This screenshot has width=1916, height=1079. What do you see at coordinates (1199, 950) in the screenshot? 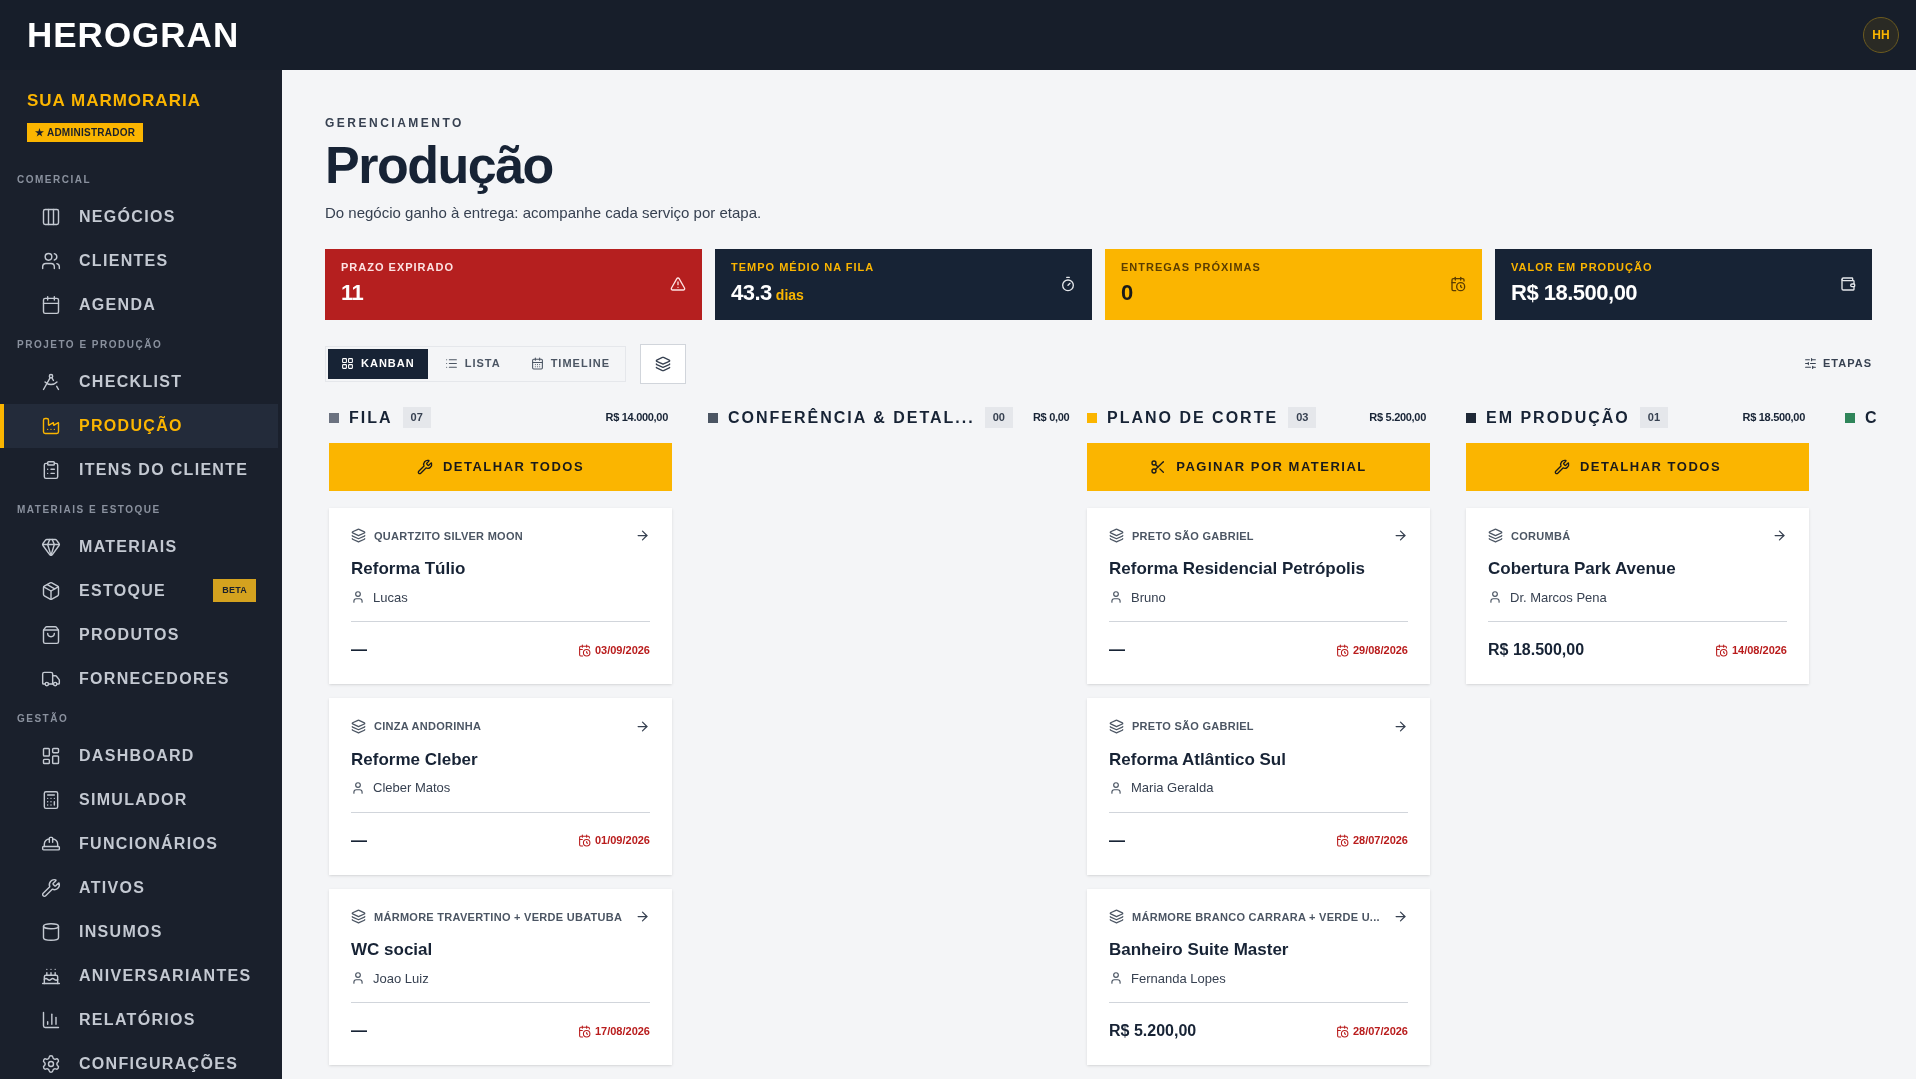
I see `card-title: Banheiro Suite Master` at bounding box center [1199, 950].